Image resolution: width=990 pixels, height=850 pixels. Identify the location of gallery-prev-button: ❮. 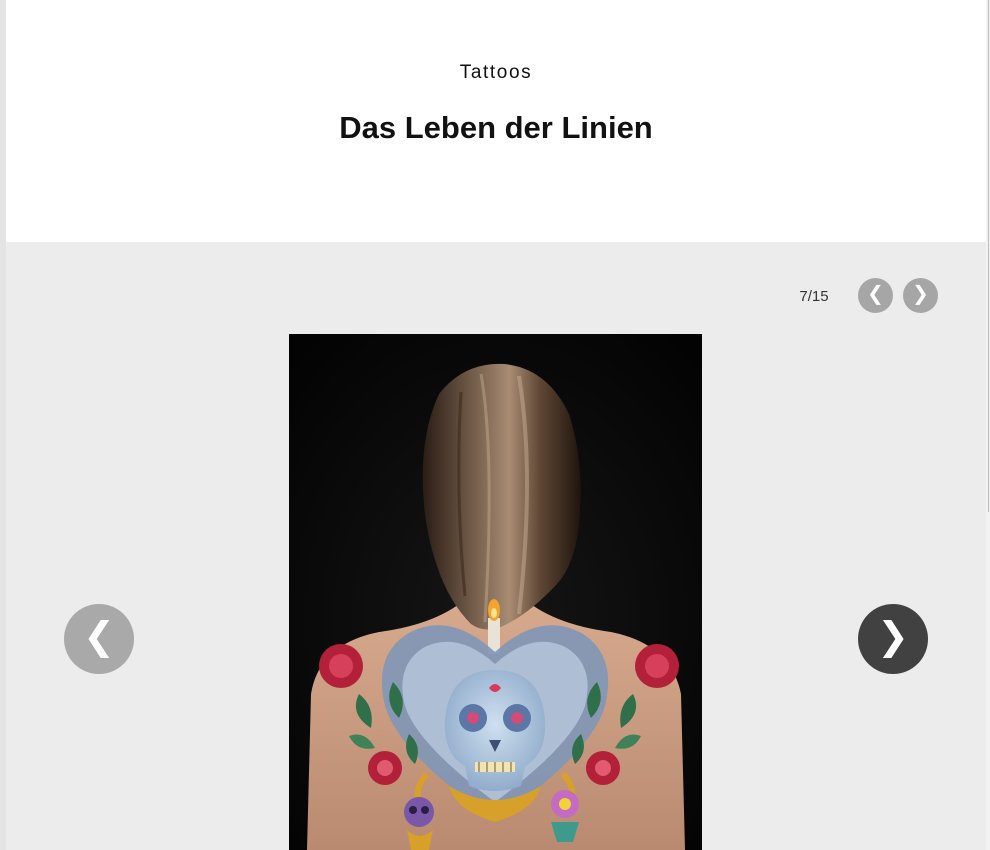
(99, 639).